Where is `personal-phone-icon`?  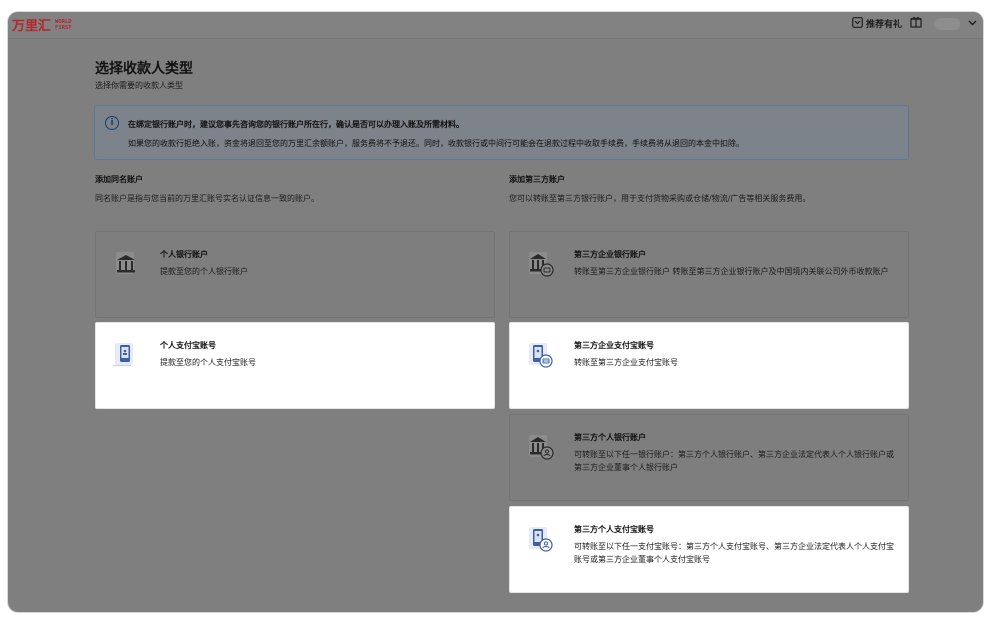 personal-phone-icon is located at coordinates (540, 539).